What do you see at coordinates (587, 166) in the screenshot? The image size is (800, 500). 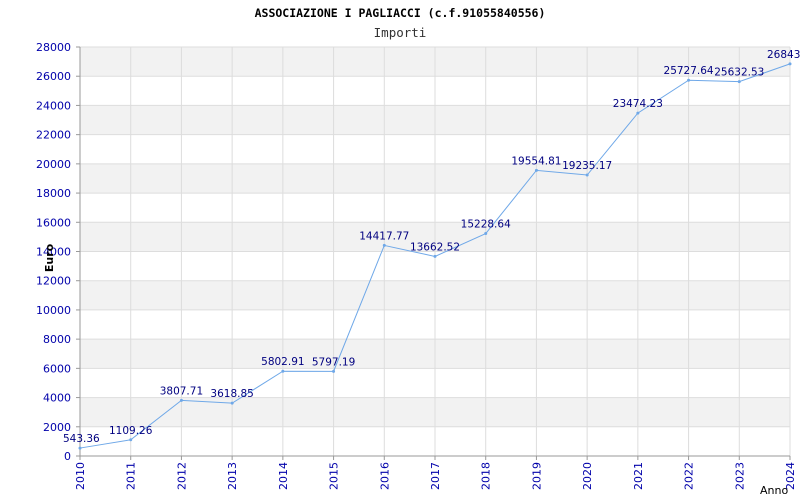 I see `data-label: 19235.17` at bounding box center [587, 166].